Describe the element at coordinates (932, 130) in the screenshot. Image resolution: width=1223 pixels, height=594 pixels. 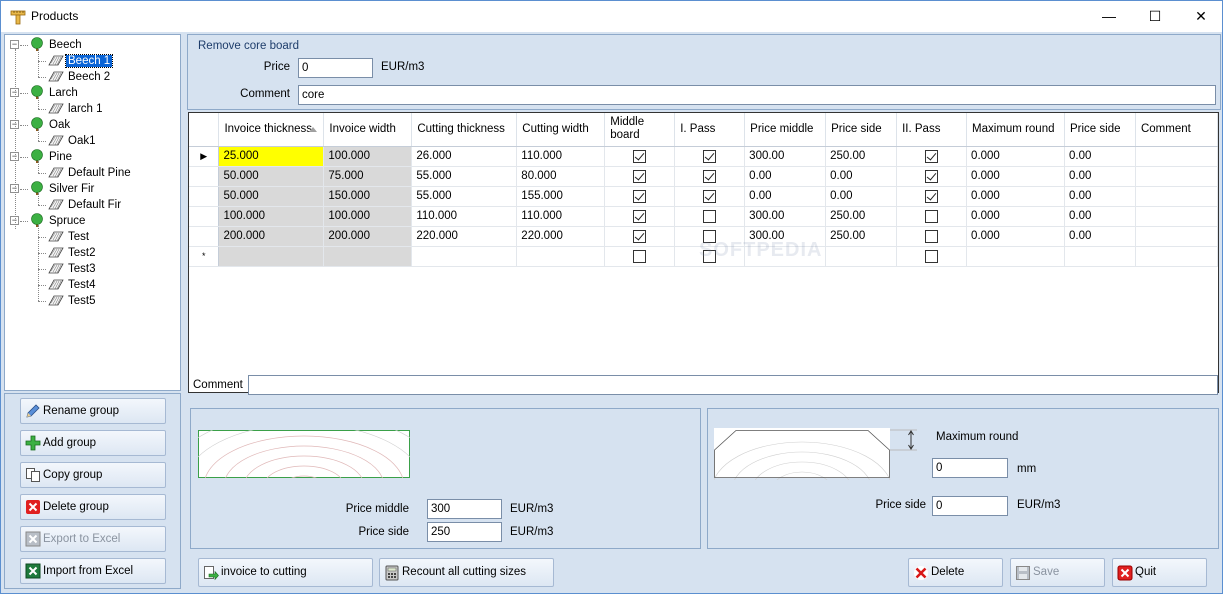
I see `column-header: II. Pass` at that location.